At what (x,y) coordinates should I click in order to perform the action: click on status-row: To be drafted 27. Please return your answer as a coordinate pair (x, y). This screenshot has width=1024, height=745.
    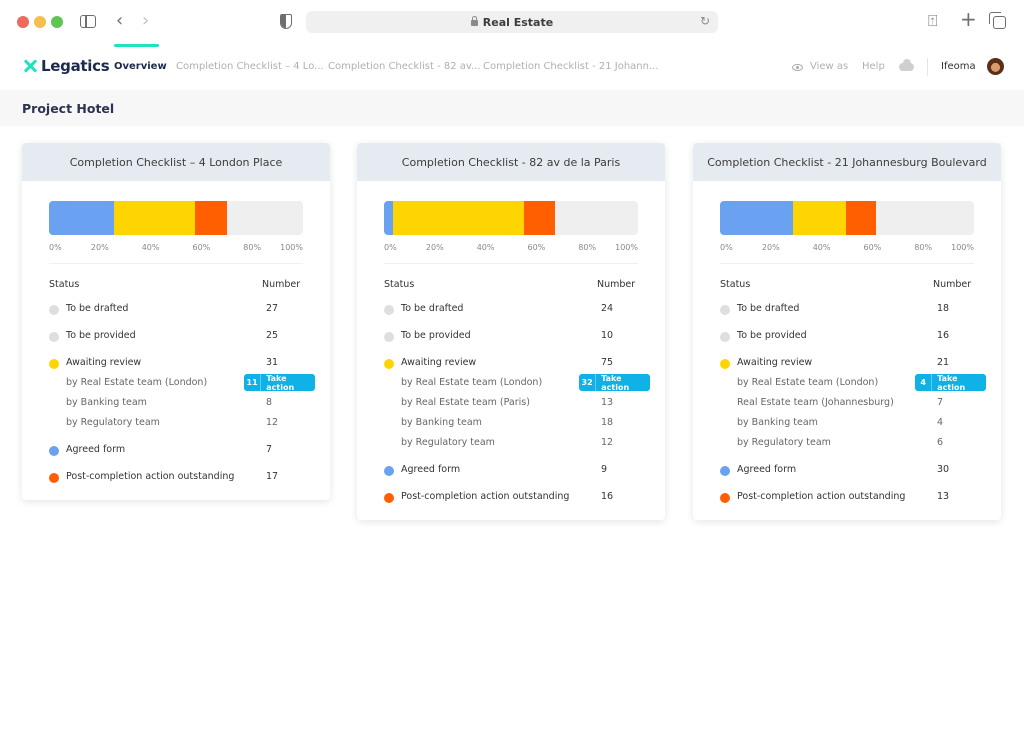
    Looking at the image, I should click on (184, 310).